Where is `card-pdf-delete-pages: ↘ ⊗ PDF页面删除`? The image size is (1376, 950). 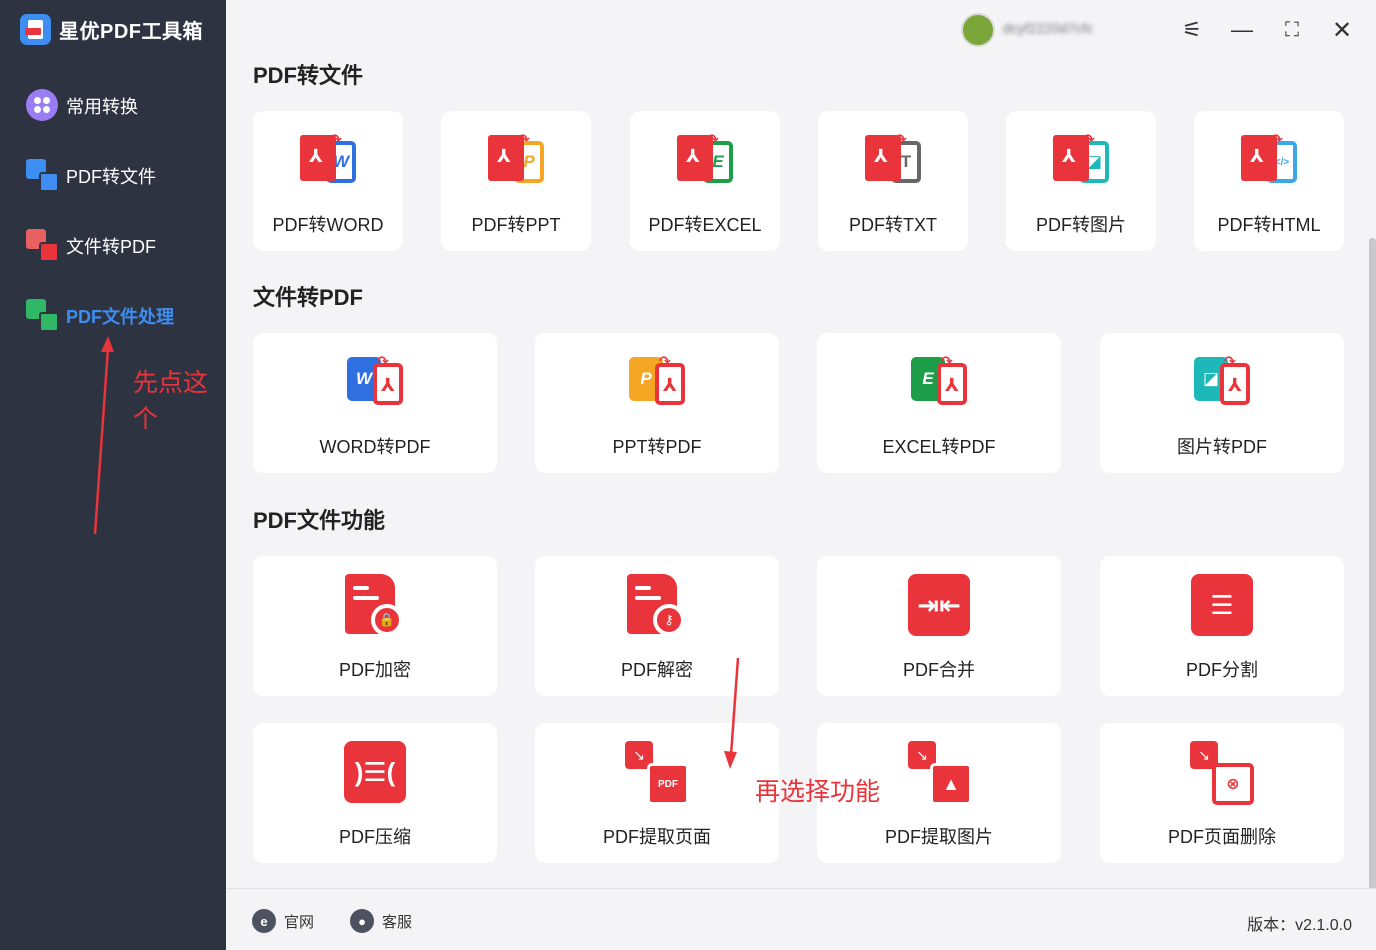
card-pdf-delete-pages: ↘ ⊗ PDF页面删除 is located at coordinates (1222, 793).